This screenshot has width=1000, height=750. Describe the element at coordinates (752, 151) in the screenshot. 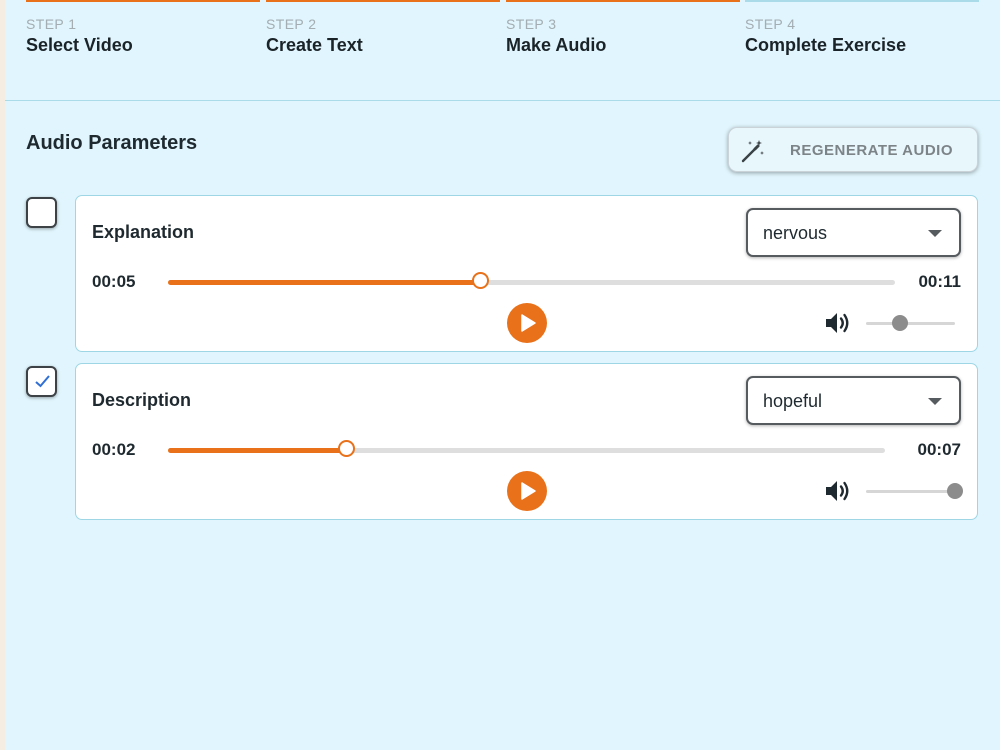

I see `magic-wand-icon` at that location.